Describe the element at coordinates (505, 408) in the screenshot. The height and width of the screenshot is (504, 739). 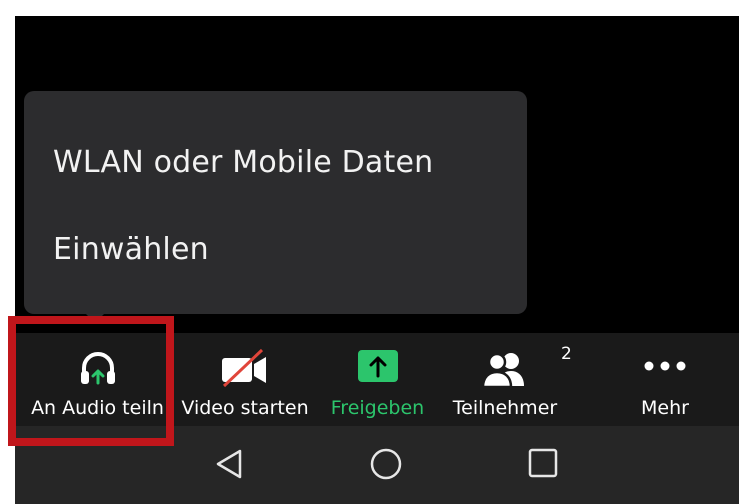
I see `participants-label: Teilnehmer` at that location.